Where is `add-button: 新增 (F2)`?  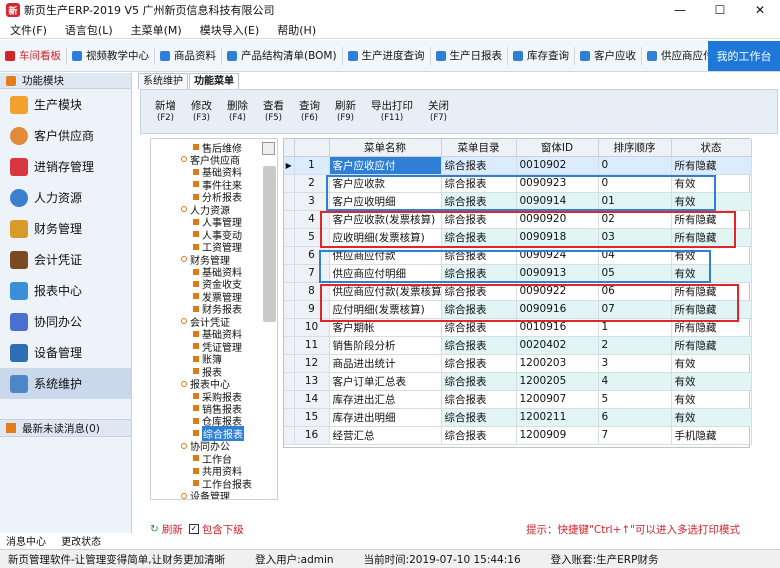
add-button: 新增 (F2) is located at coordinates (165, 112).